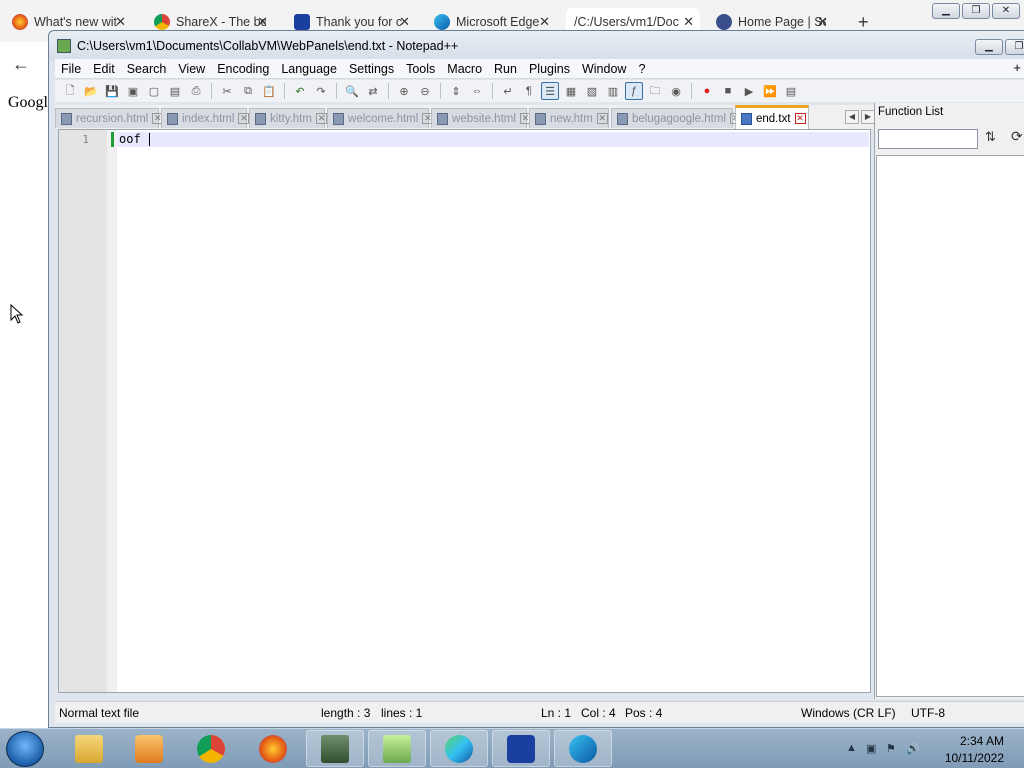  Describe the element at coordinates (321, 91) in the screenshot. I see `redo-icon: ↷` at that location.